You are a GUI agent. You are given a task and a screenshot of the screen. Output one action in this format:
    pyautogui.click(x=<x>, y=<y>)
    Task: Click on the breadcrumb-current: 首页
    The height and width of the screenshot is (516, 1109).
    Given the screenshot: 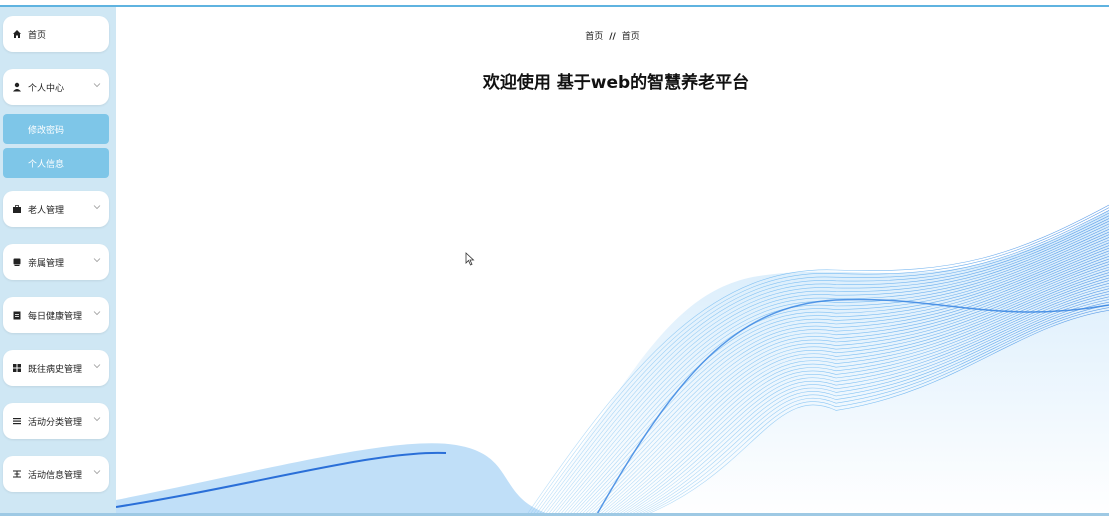 What is the action you would take?
    pyautogui.click(x=630, y=37)
    